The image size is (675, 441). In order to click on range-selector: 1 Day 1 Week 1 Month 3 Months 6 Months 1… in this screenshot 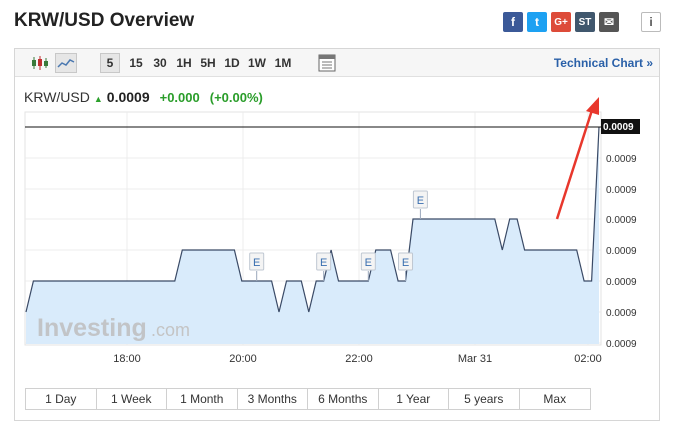, I will do `click(308, 399)`.